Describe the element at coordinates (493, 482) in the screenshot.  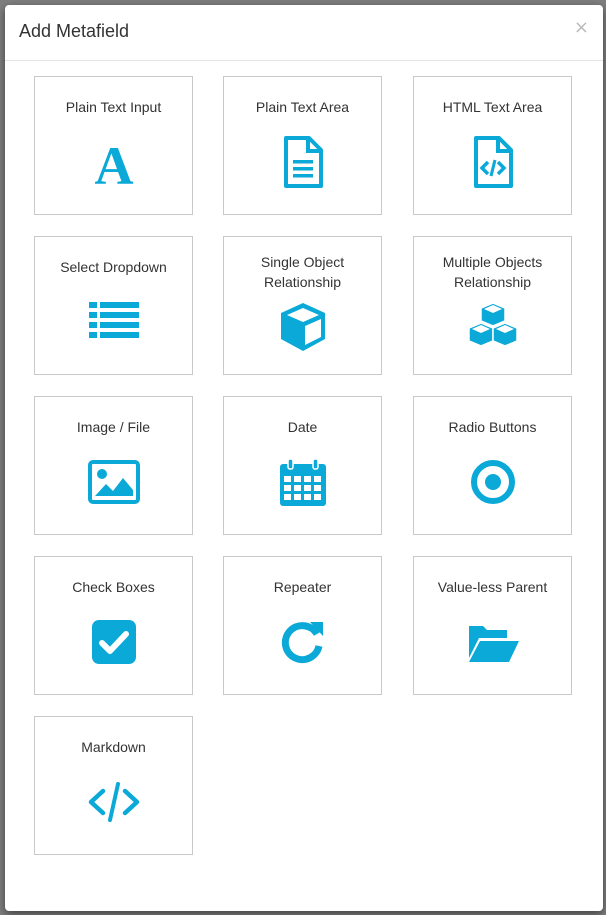
I see `dot-circle-icon` at that location.